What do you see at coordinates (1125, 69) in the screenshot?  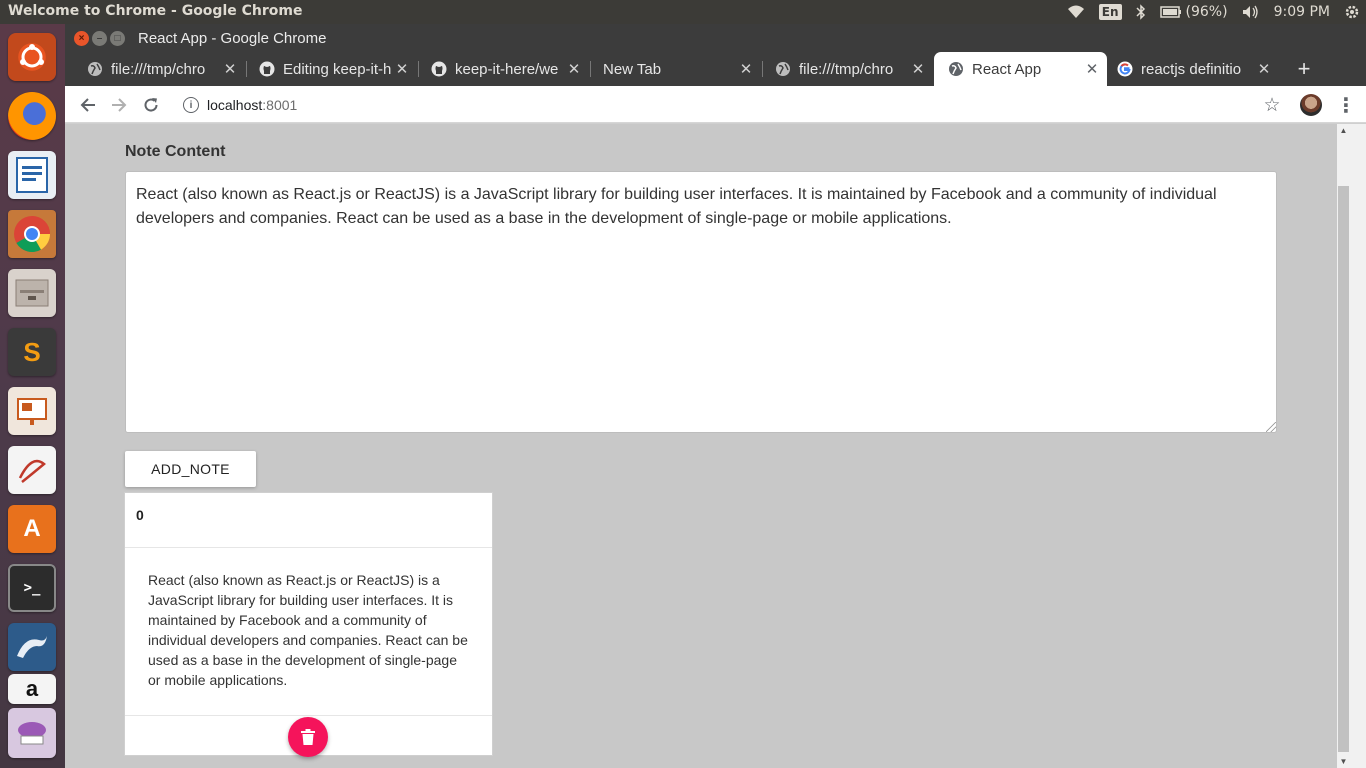 I see `google-icon` at bounding box center [1125, 69].